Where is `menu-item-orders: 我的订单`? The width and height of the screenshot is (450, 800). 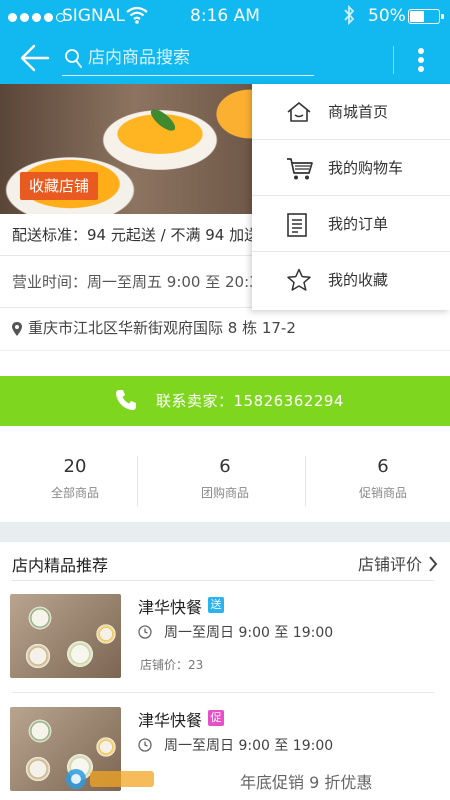 menu-item-orders: 我的订单 is located at coordinates (351, 224).